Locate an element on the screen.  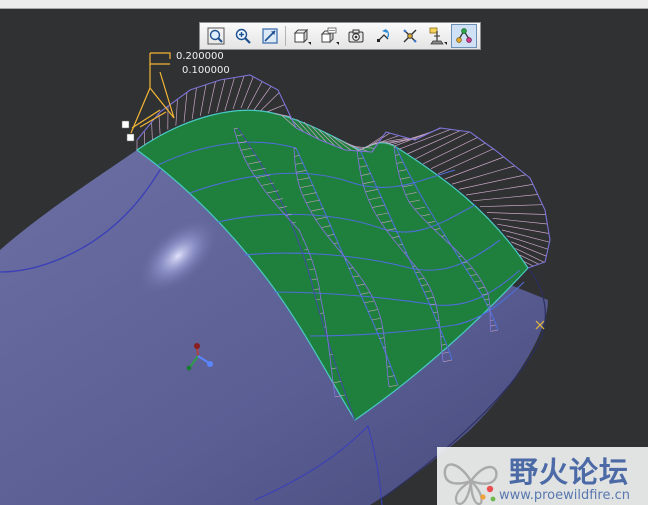
watermark-url: www.proewildfire.cn is located at coordinates (564, 495).